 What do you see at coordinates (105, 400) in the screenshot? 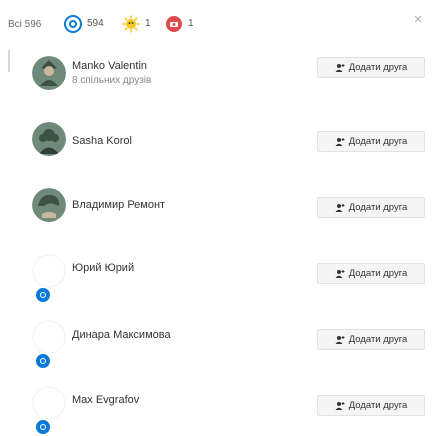
I see `friend-name: Max Evgrafov` at bounding box center [105, 400].